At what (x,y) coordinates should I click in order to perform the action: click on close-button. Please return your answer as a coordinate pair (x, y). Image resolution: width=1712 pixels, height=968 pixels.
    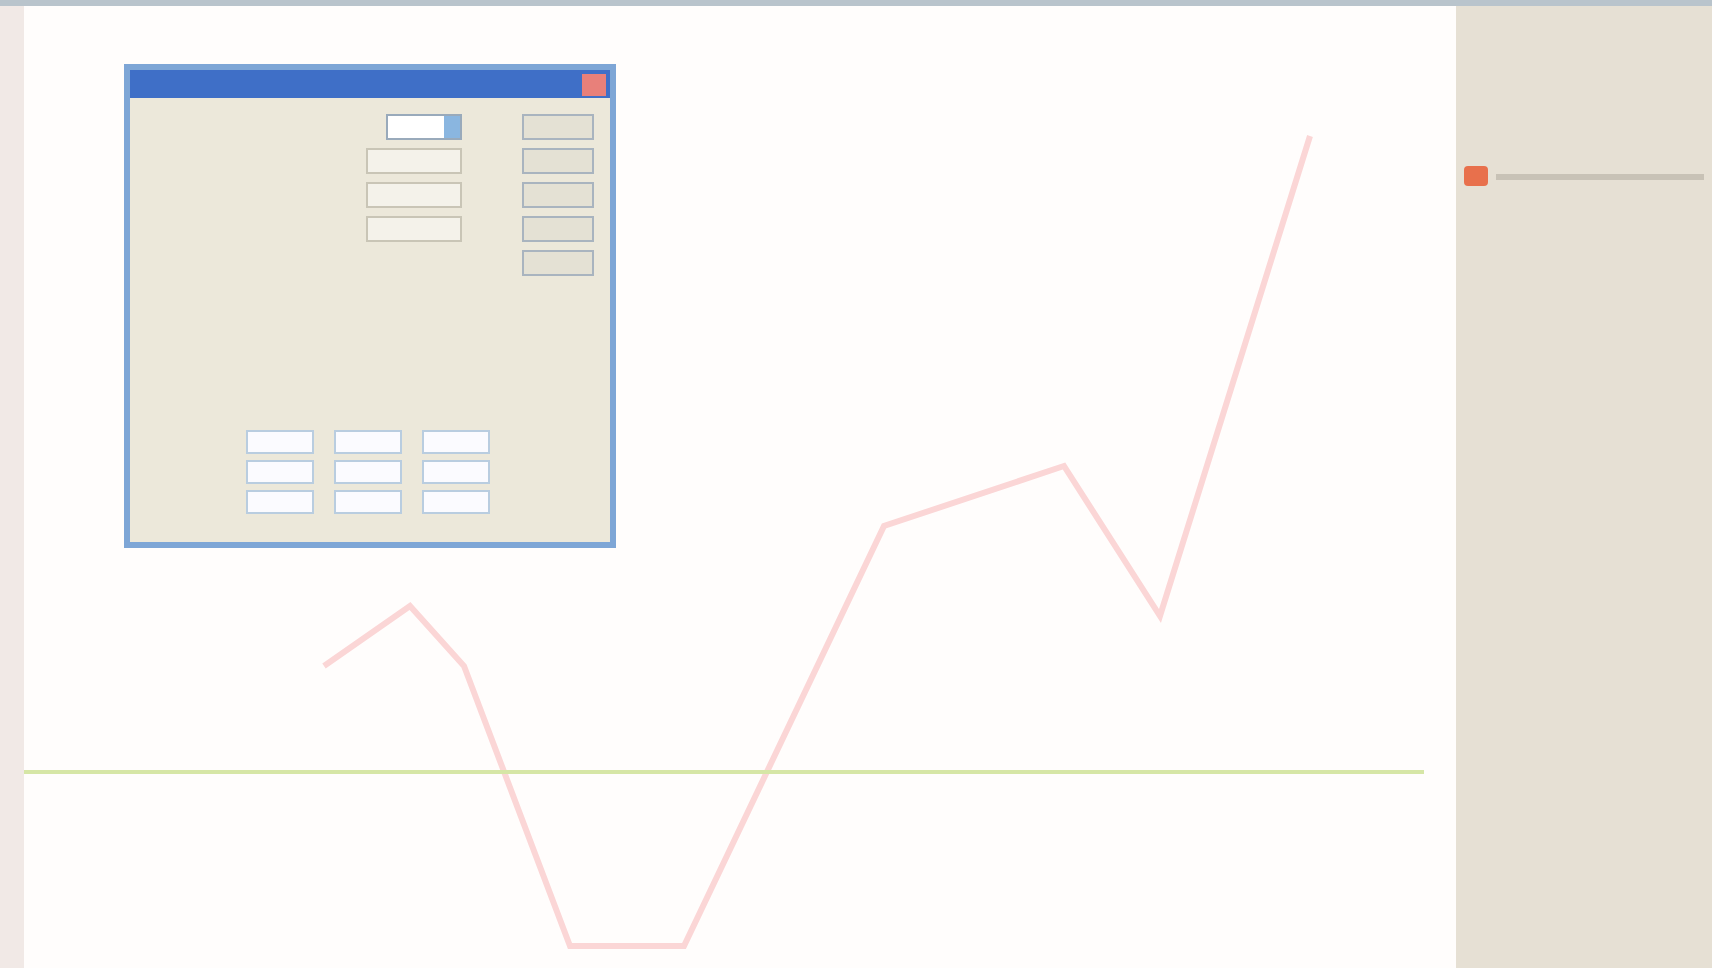
    Looking at the image, I should click on (594, 84).